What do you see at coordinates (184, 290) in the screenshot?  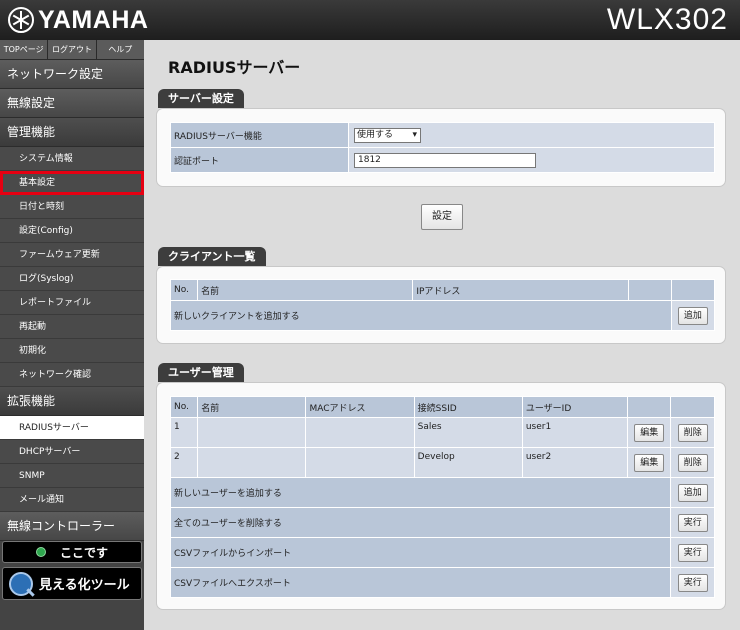 I see `client-col-no: No.` at bounding box center [184, 290].